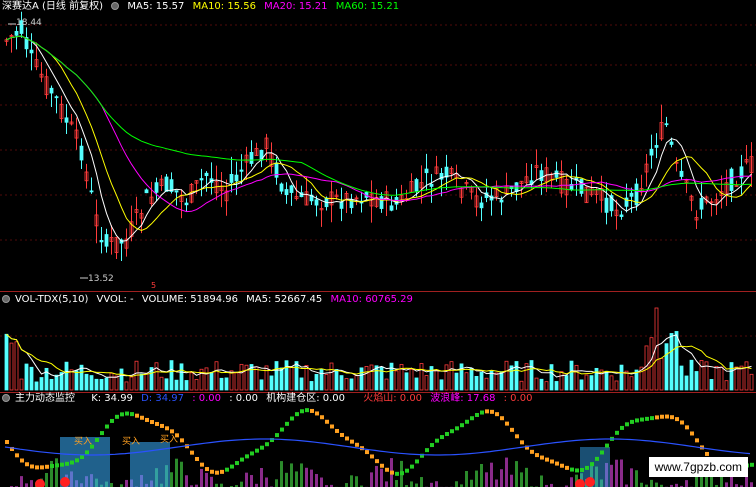 The width and height of the screenshot is (756, 487). Describe the element at coordinates (53, 6) in the screenshot. I see `stock-title: 深赛达A (日线 前复权)` at that location.